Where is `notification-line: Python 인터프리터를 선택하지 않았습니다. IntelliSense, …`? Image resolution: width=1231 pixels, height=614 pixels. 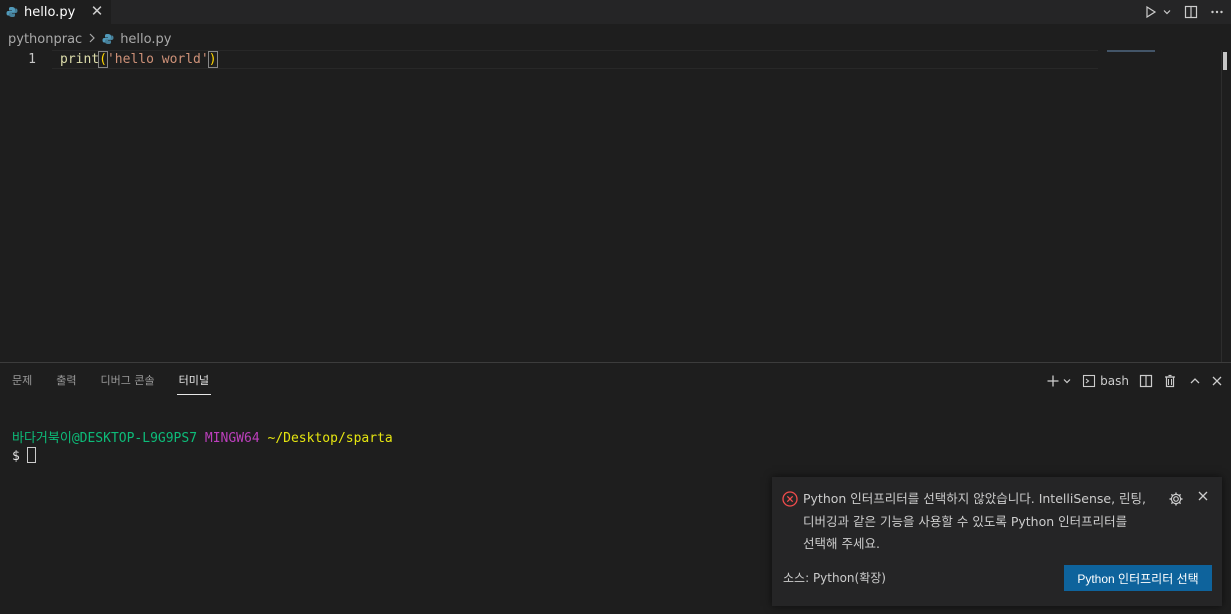
notification-line: Python 인터프리터를 선택하지 않았습니다. IntelliSense, … is located at coordinates (974, 498).